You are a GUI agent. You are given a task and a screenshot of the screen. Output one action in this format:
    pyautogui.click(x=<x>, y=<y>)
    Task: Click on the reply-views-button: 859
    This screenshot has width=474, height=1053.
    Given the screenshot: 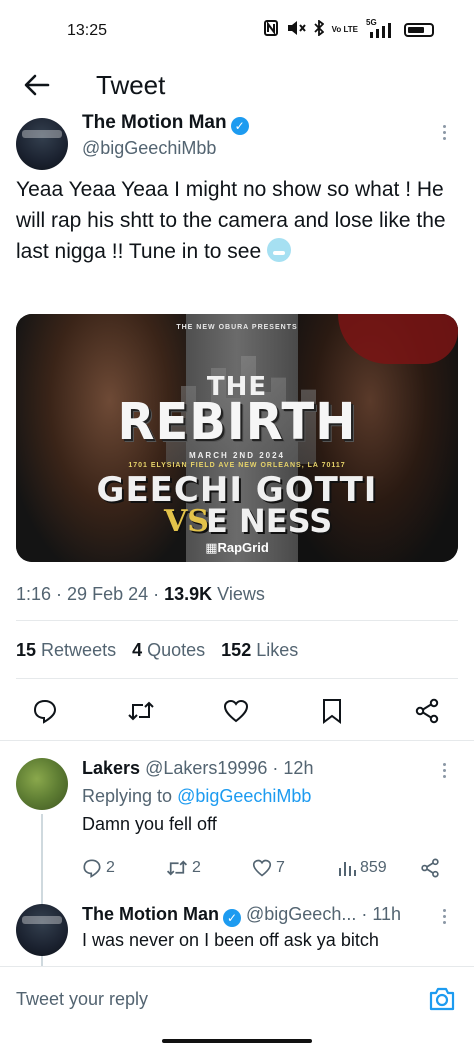 What is the action you would take?
    pyautogui.click(x=362, y=868)
    